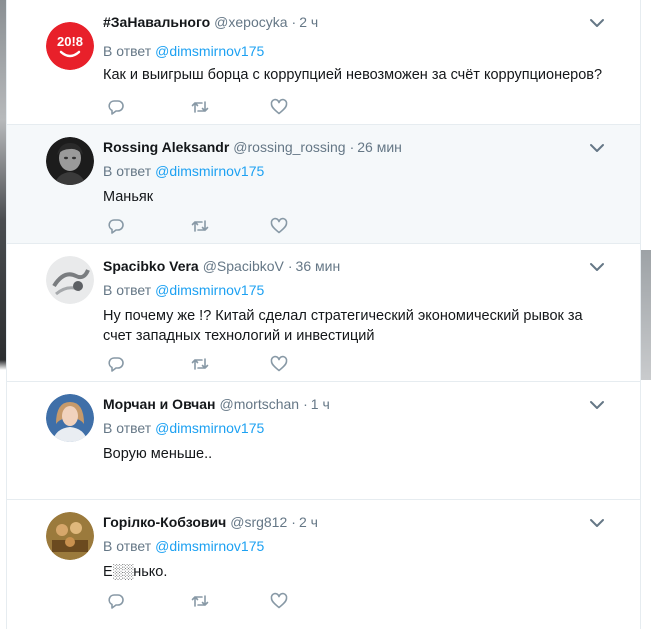  What do you see at coordinates (258, 522) in the screenshot?
I see `user-handle: @srg812` at bounding box center [258, 522].